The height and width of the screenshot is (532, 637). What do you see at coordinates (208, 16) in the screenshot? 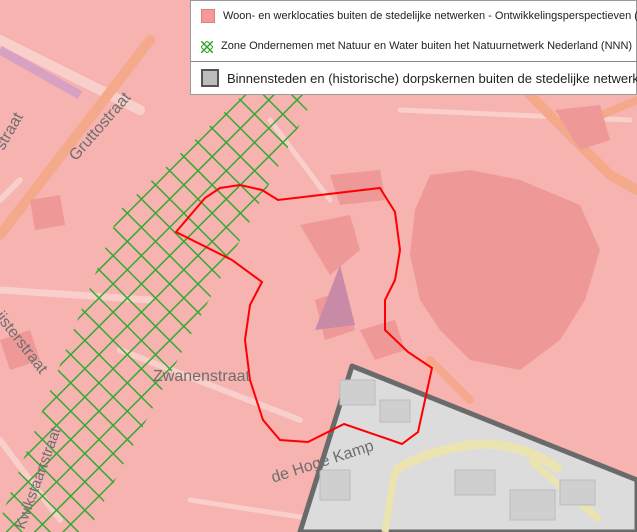
I see `pink-swatch-icon` at bounding box center [208, 16].